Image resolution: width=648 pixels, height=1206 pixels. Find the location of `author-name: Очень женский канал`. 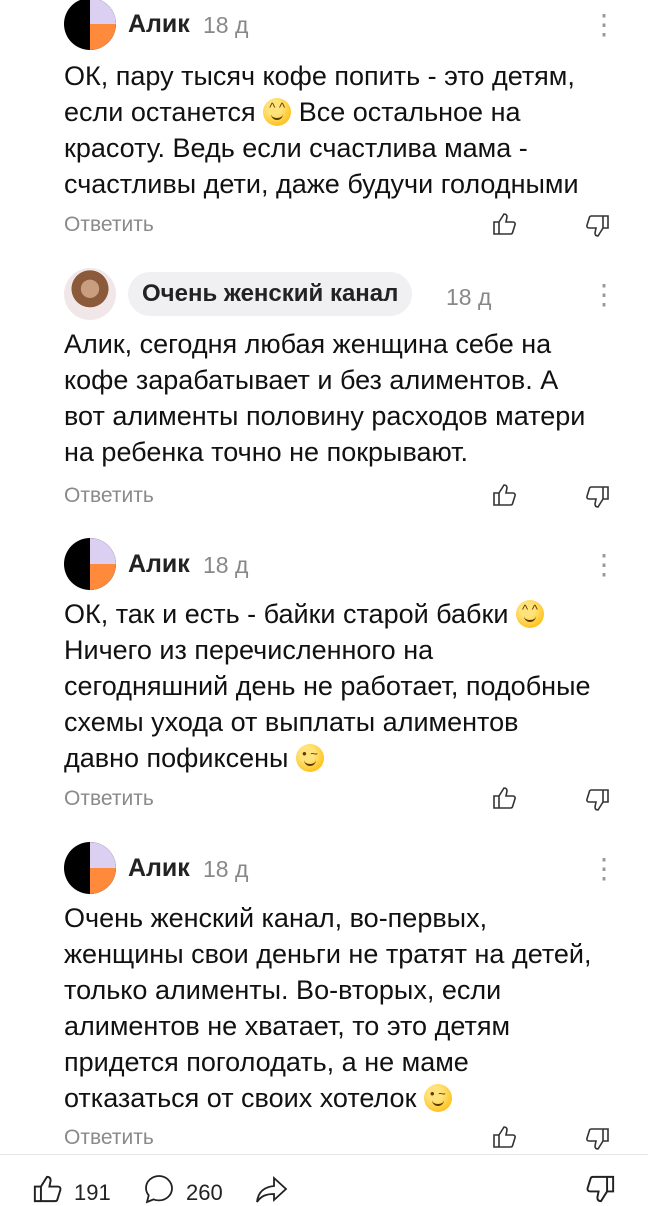

author-name: Очень женский канал is located at coordinates (270, 294).